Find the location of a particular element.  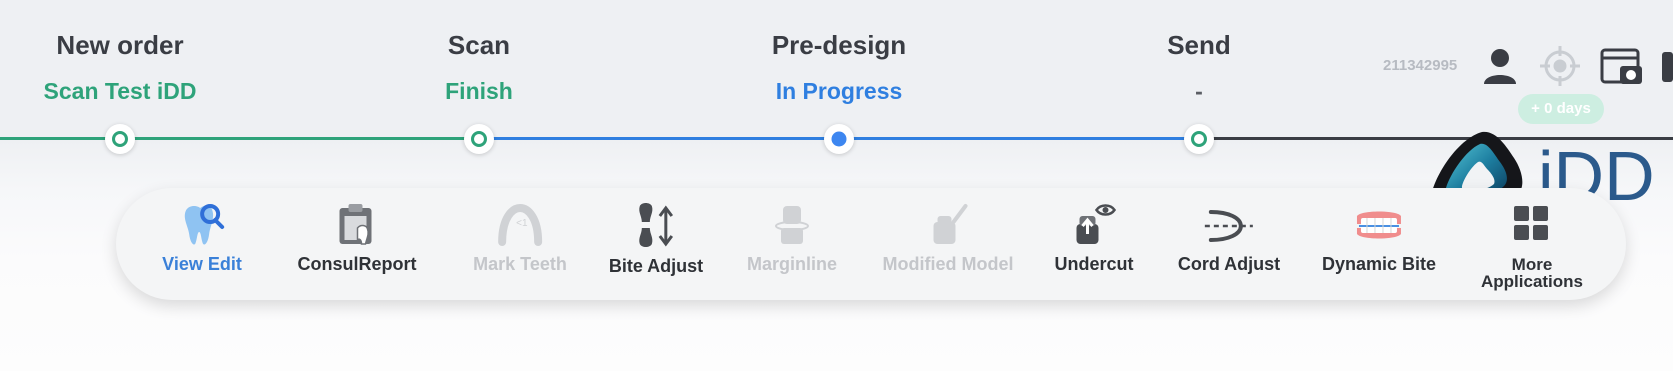

marginline-button: Marginline is located at coordinates (792, 244).